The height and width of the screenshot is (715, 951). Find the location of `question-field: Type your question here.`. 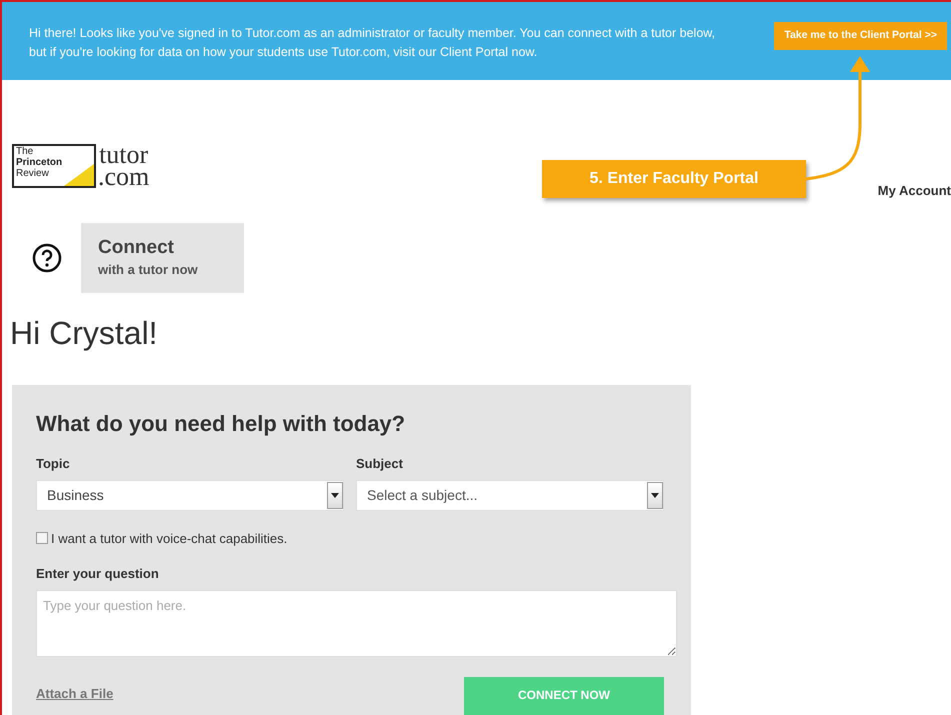

question-field: Type your question here. is located at coordinates (356, 623).